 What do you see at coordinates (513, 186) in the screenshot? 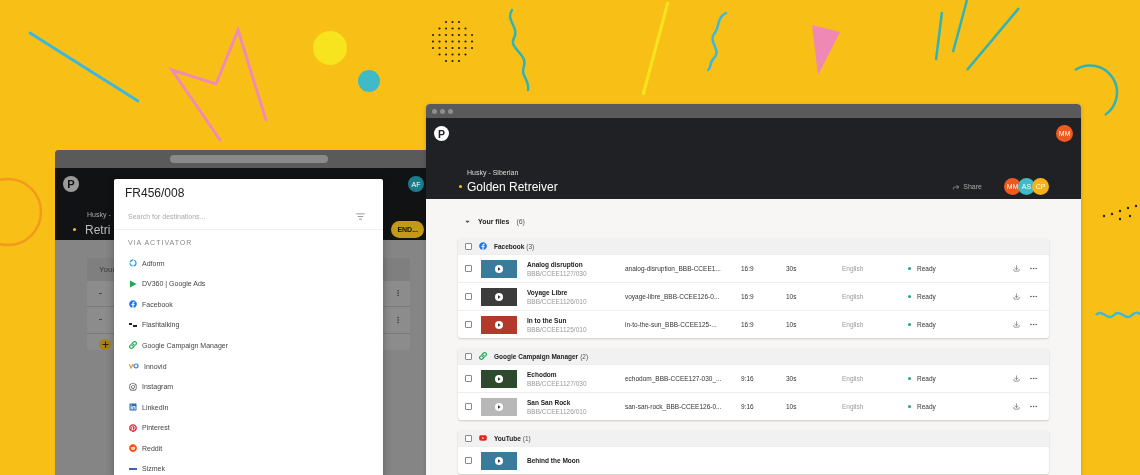
I see `page-title: Golden Retreiver` at bounding box center [513, 186].